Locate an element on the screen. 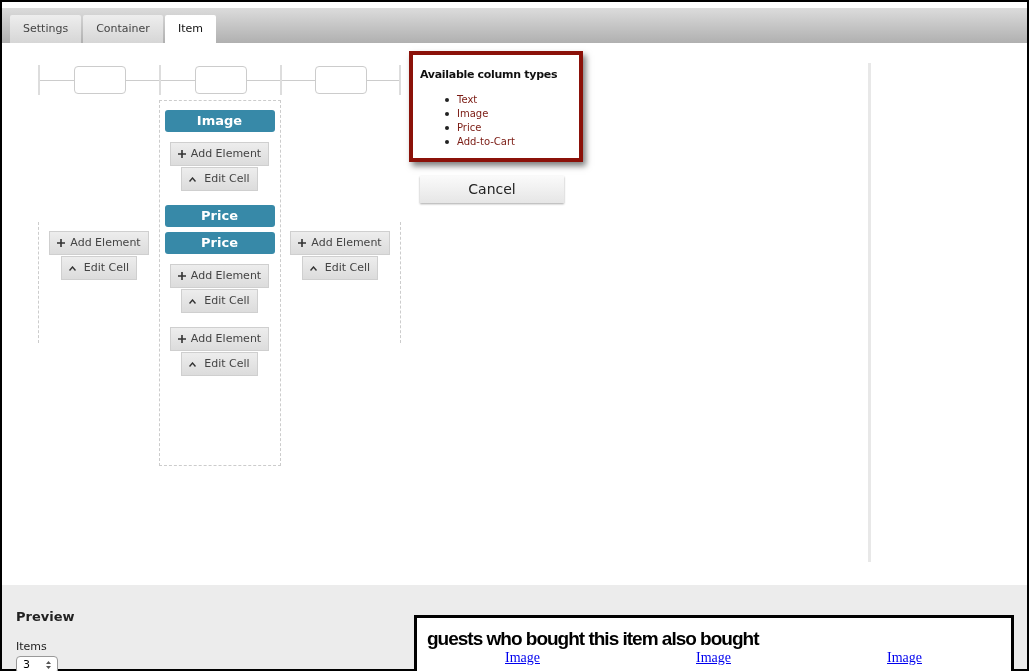 The width and height of the screenshot is (1029, 671). items-label: Items is located at coordinates (31, 646).